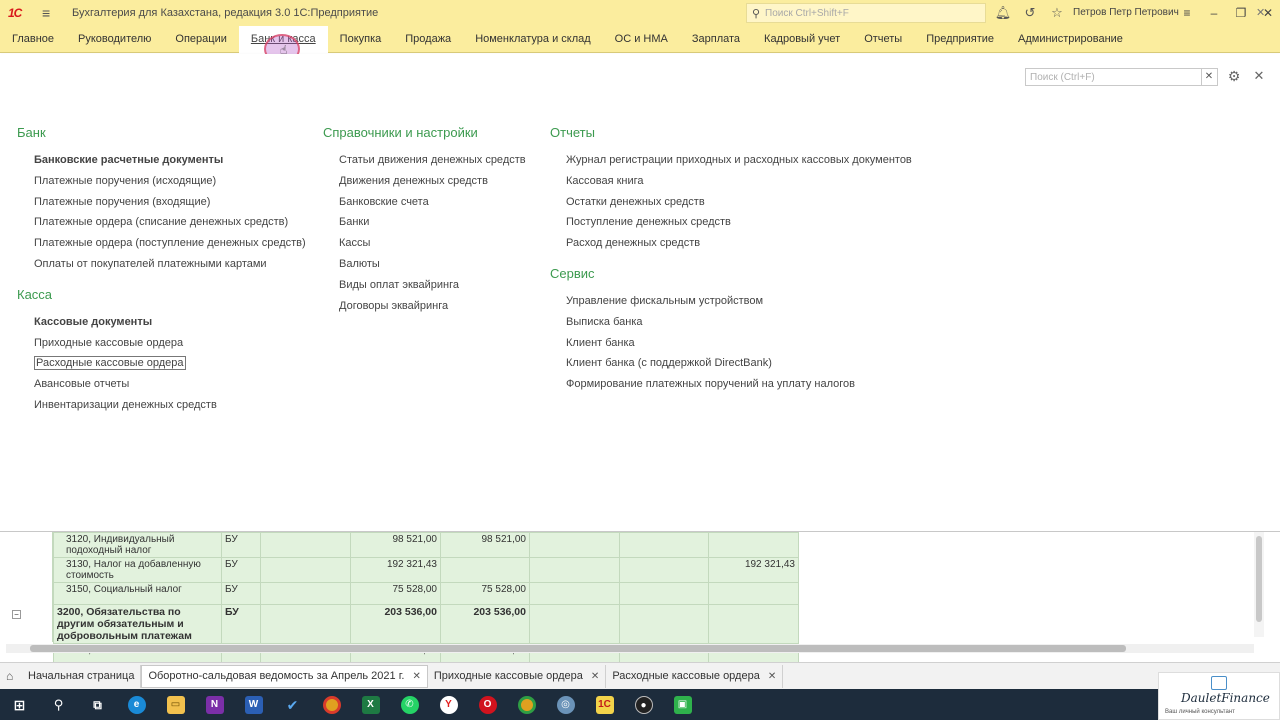 Image resolution: width=1280 pixels, height=720 pixels. What do you see at coordinates (167, 384) in the screenshot?
I see `link-advance-reports: Авансовые отчеты` at bounding box center [167, 384].